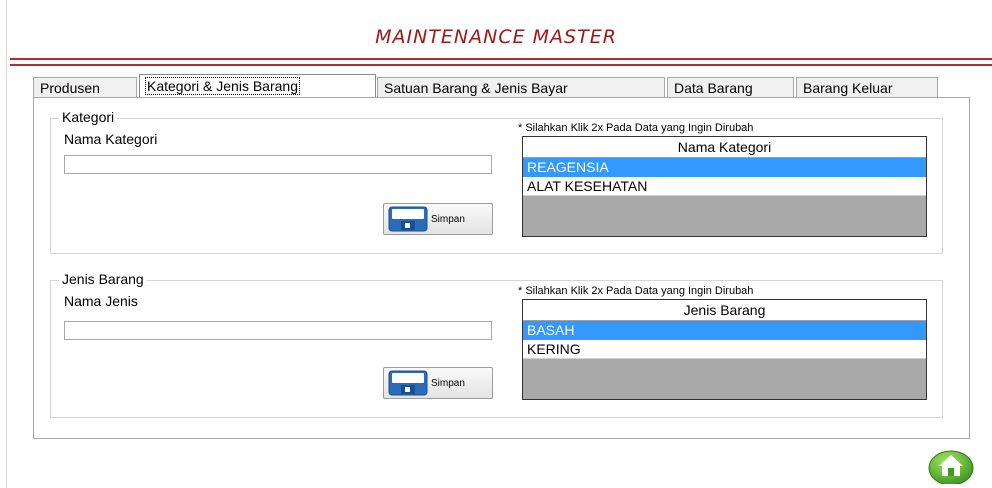 This screenshot has height=488, width=992. I want to click on home-icon, so click(951, 468).